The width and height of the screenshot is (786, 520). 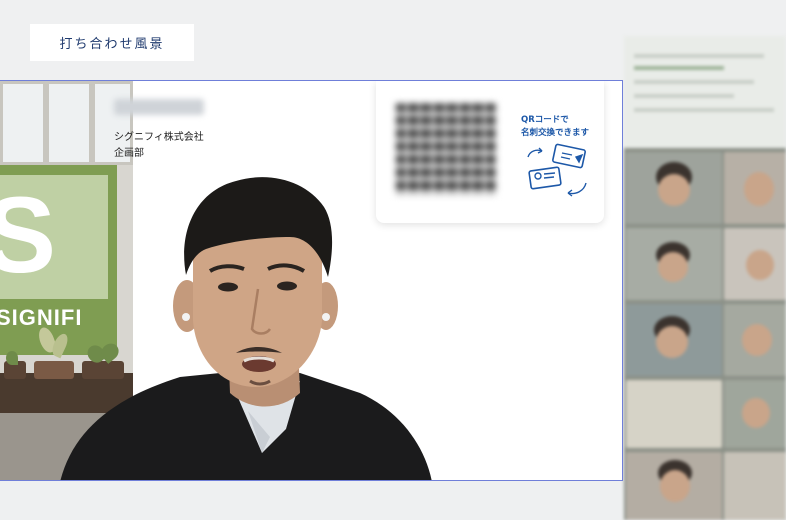 I want to click on qr-card-line1: QRコードで, so click(x=545, y=120).